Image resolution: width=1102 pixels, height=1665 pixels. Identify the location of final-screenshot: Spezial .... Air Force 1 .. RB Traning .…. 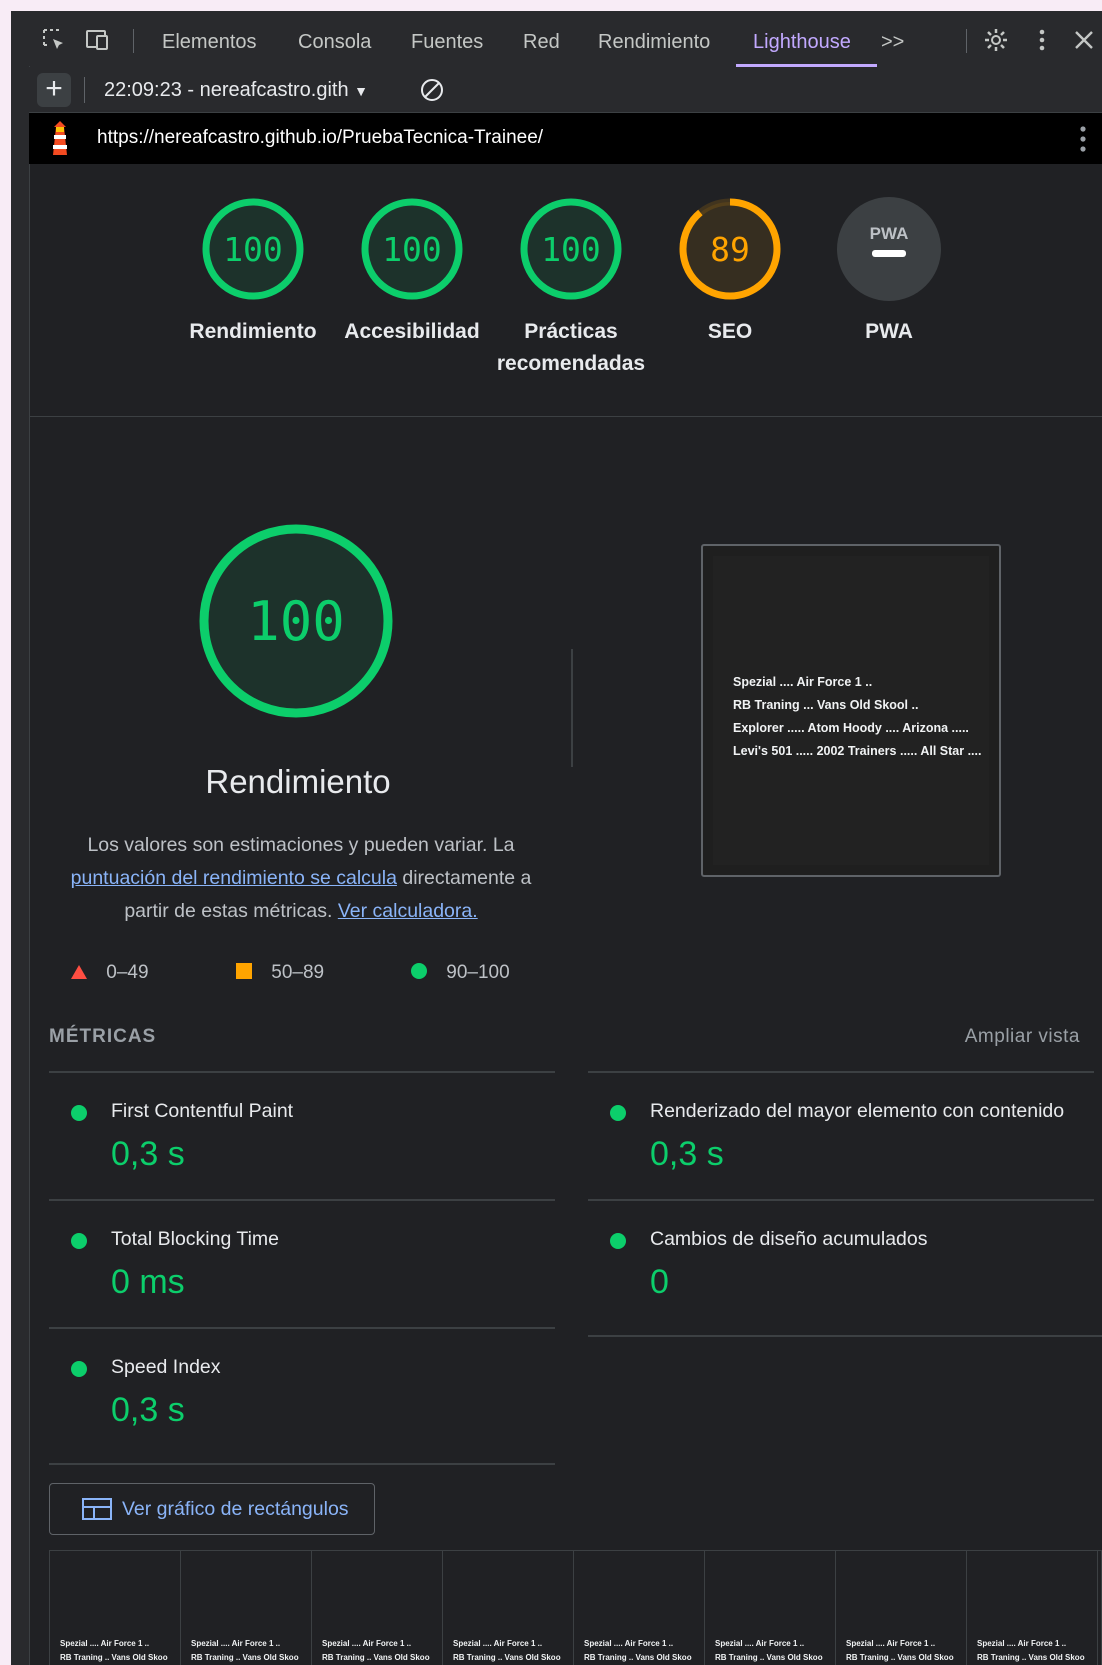
(851, 710).